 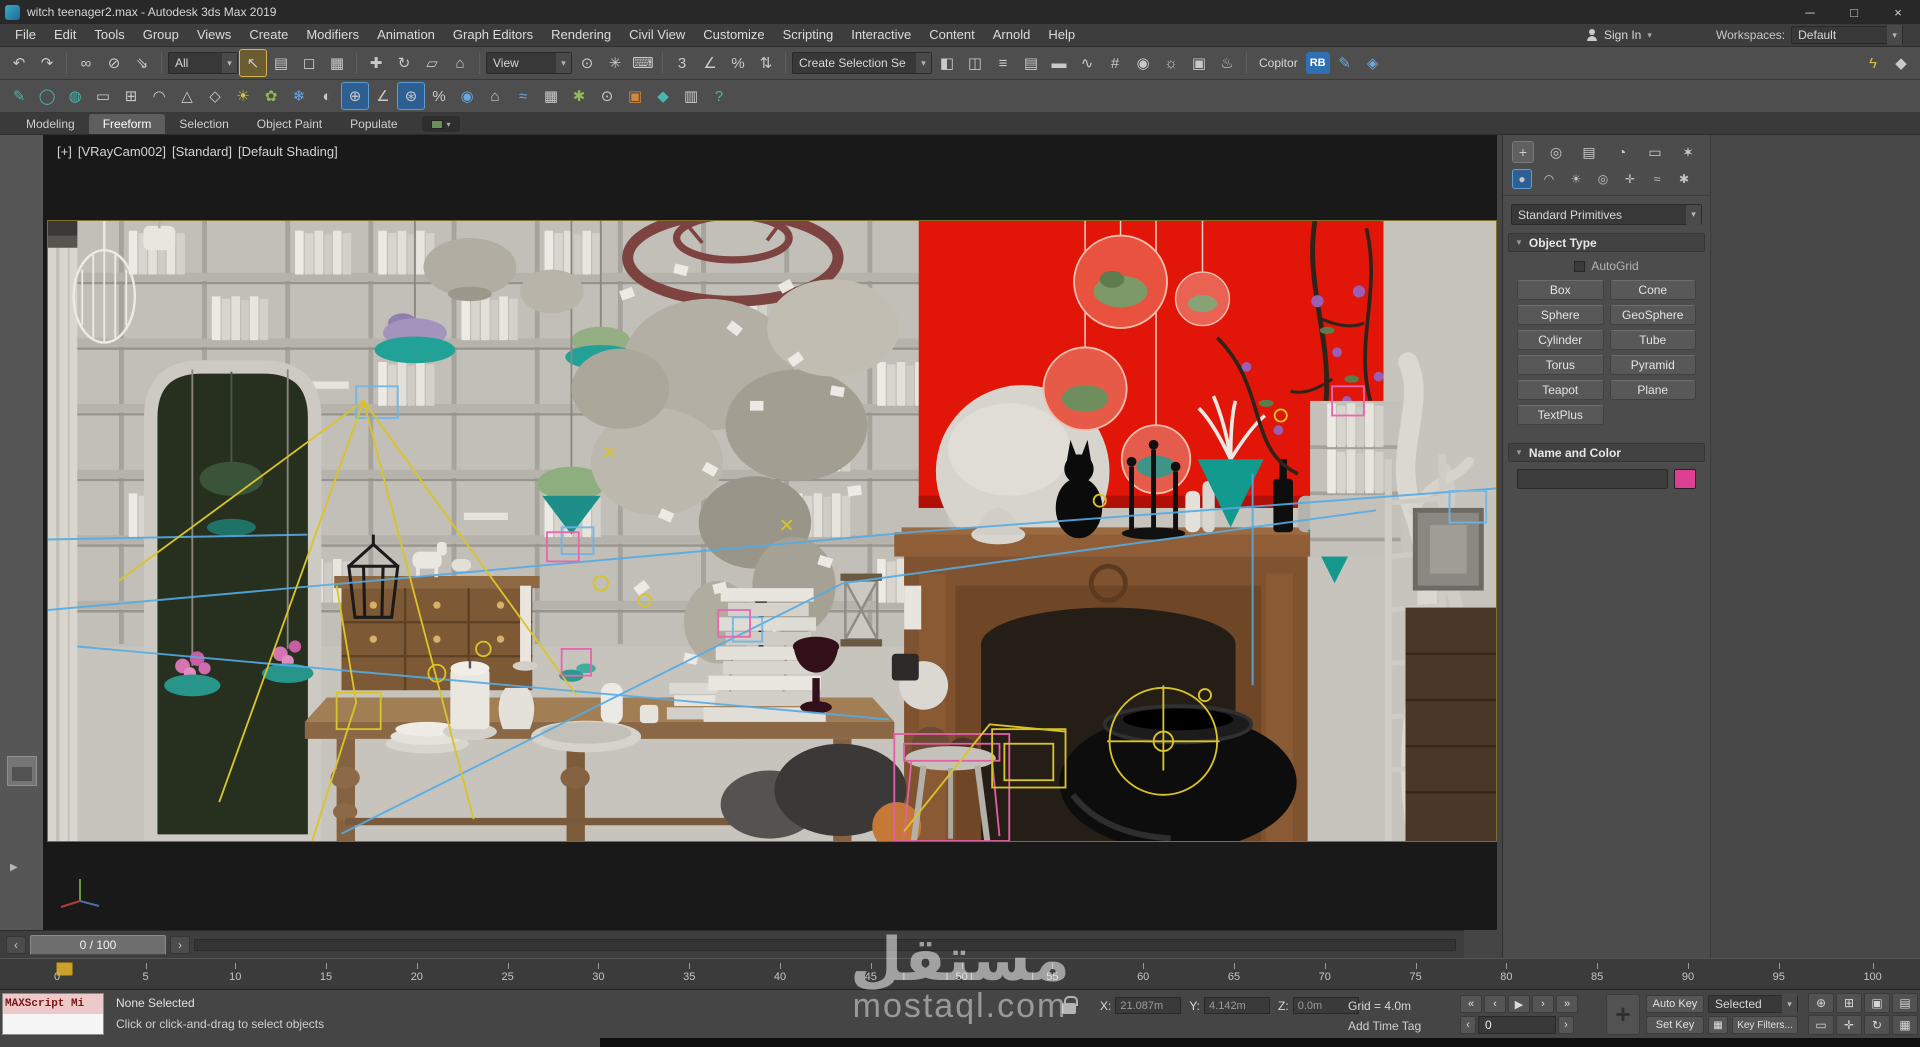 I want to click on next-frame-button: ›, so click(x=1543, y=1004).